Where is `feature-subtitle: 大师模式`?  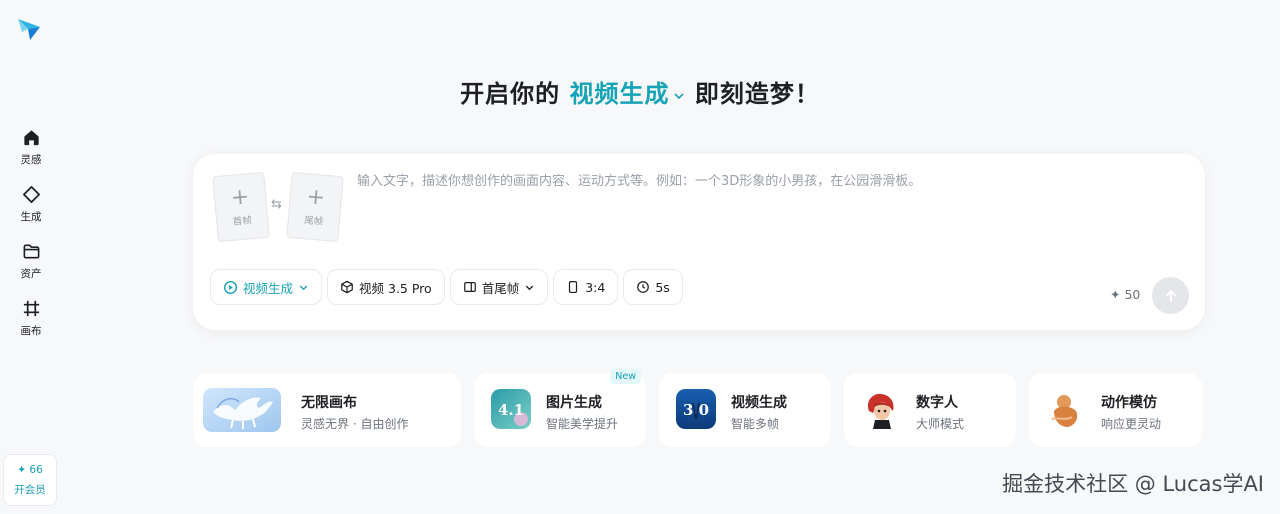 feature-subtitle: 大师模式 is located at coordinates (940, 424).